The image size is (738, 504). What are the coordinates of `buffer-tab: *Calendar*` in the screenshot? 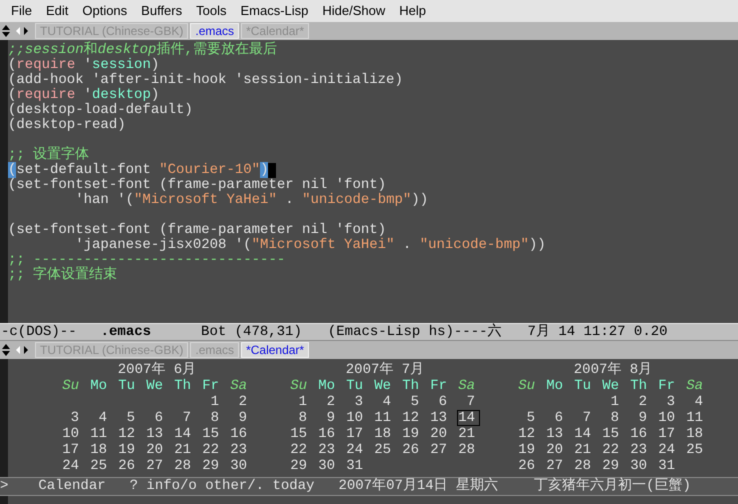 It's located at (275, 350).